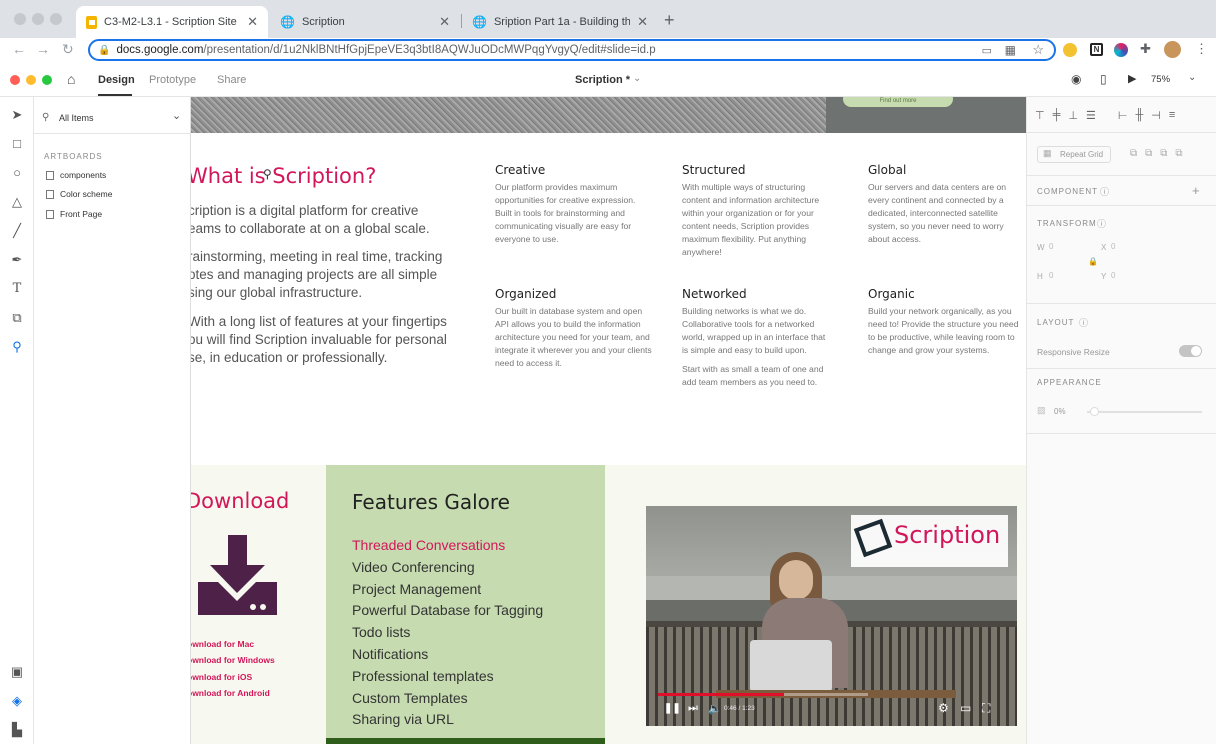  What do you see at coordinates (47, 80) in the screenshot?
I see `xd-zoom-button` at bounding box center [47, 80].